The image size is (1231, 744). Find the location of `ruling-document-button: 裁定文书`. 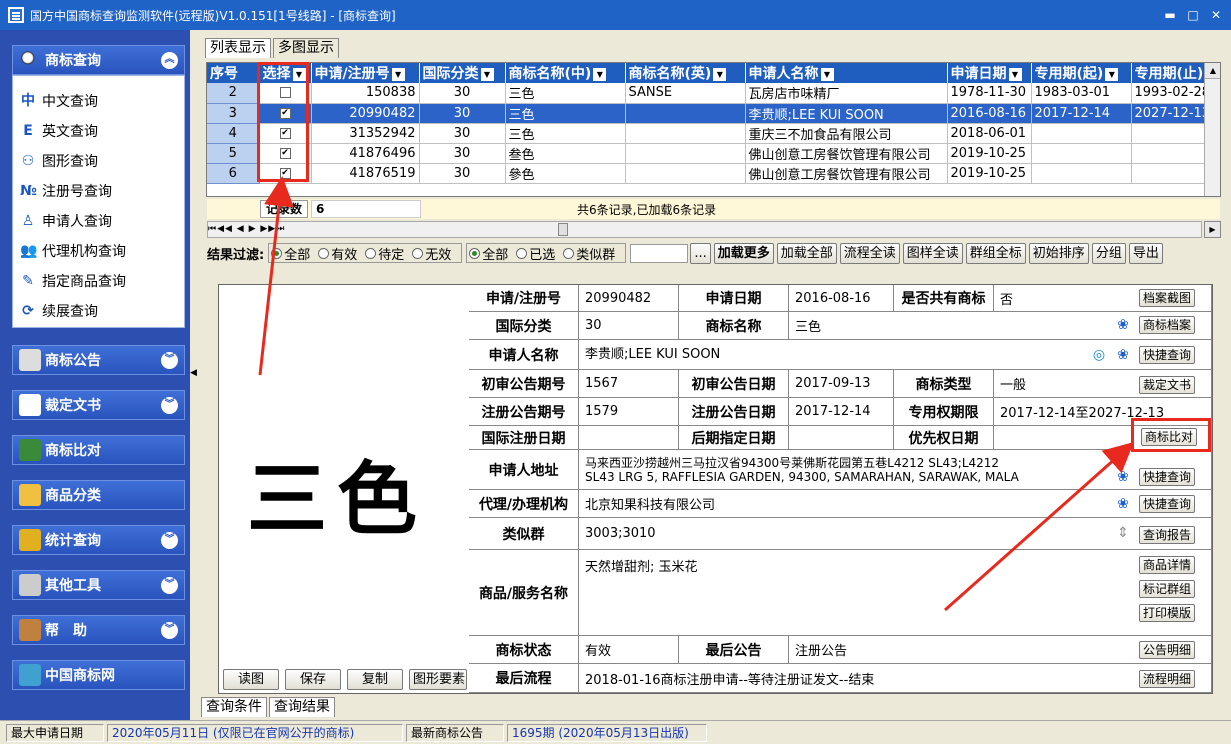

ruling-document-button: 裁定文书 is located at coordinates (1167, 385).